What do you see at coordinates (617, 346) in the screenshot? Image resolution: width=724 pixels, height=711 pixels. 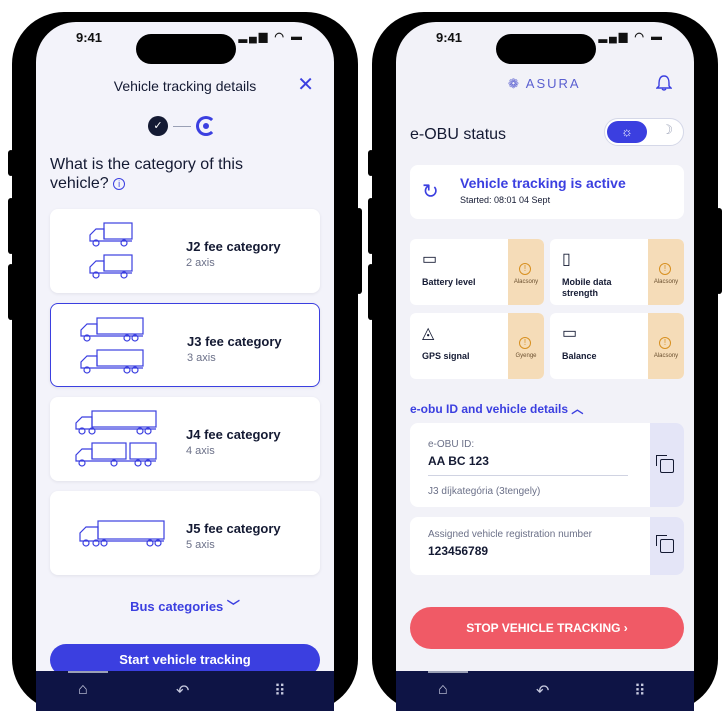 I see `tile-balance: ▭ Balance ! Alacsony` at bounding box center [617, 346].